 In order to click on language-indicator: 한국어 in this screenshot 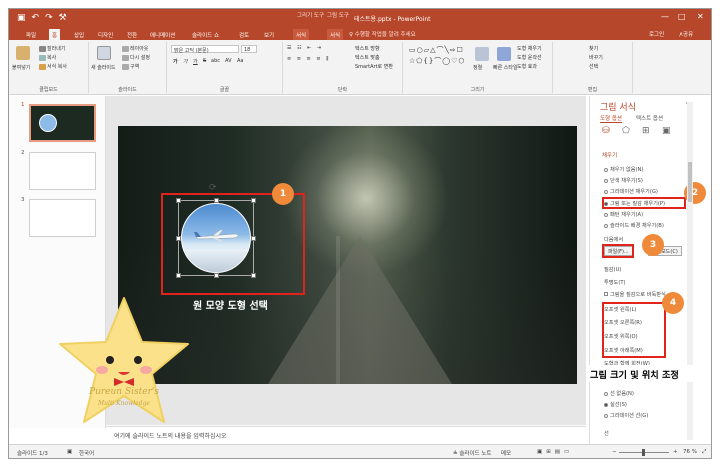, I will do `click(86, 453)`.